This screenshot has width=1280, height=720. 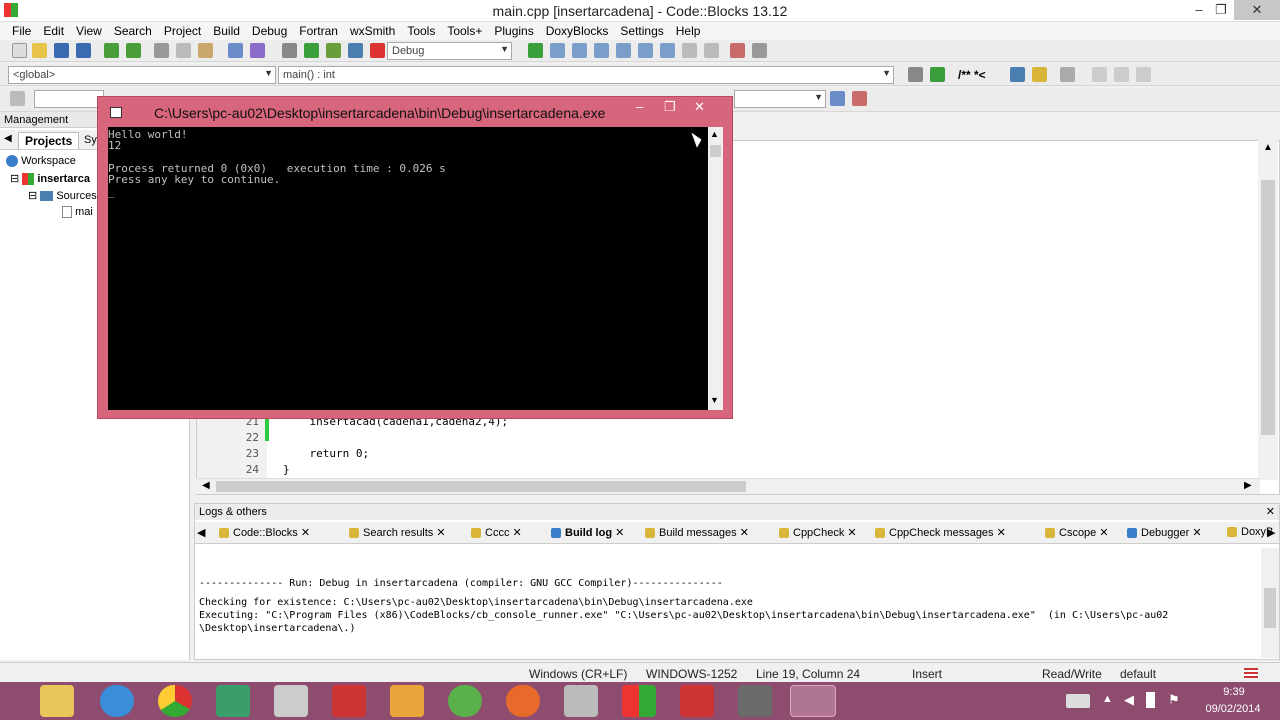 What do you see at coordinates (697, 532) in the screenshot?
I see `log-tab-build-messages: Build messages ✕` at bounding box center [697, 532].